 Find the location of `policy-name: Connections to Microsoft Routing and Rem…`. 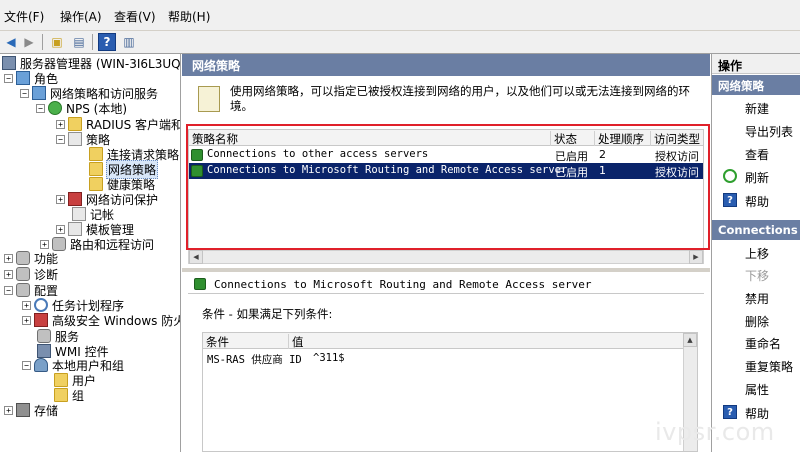

policy-name: Connections to Microsoft Routing and Rem… is located at coordinates (387, 170).